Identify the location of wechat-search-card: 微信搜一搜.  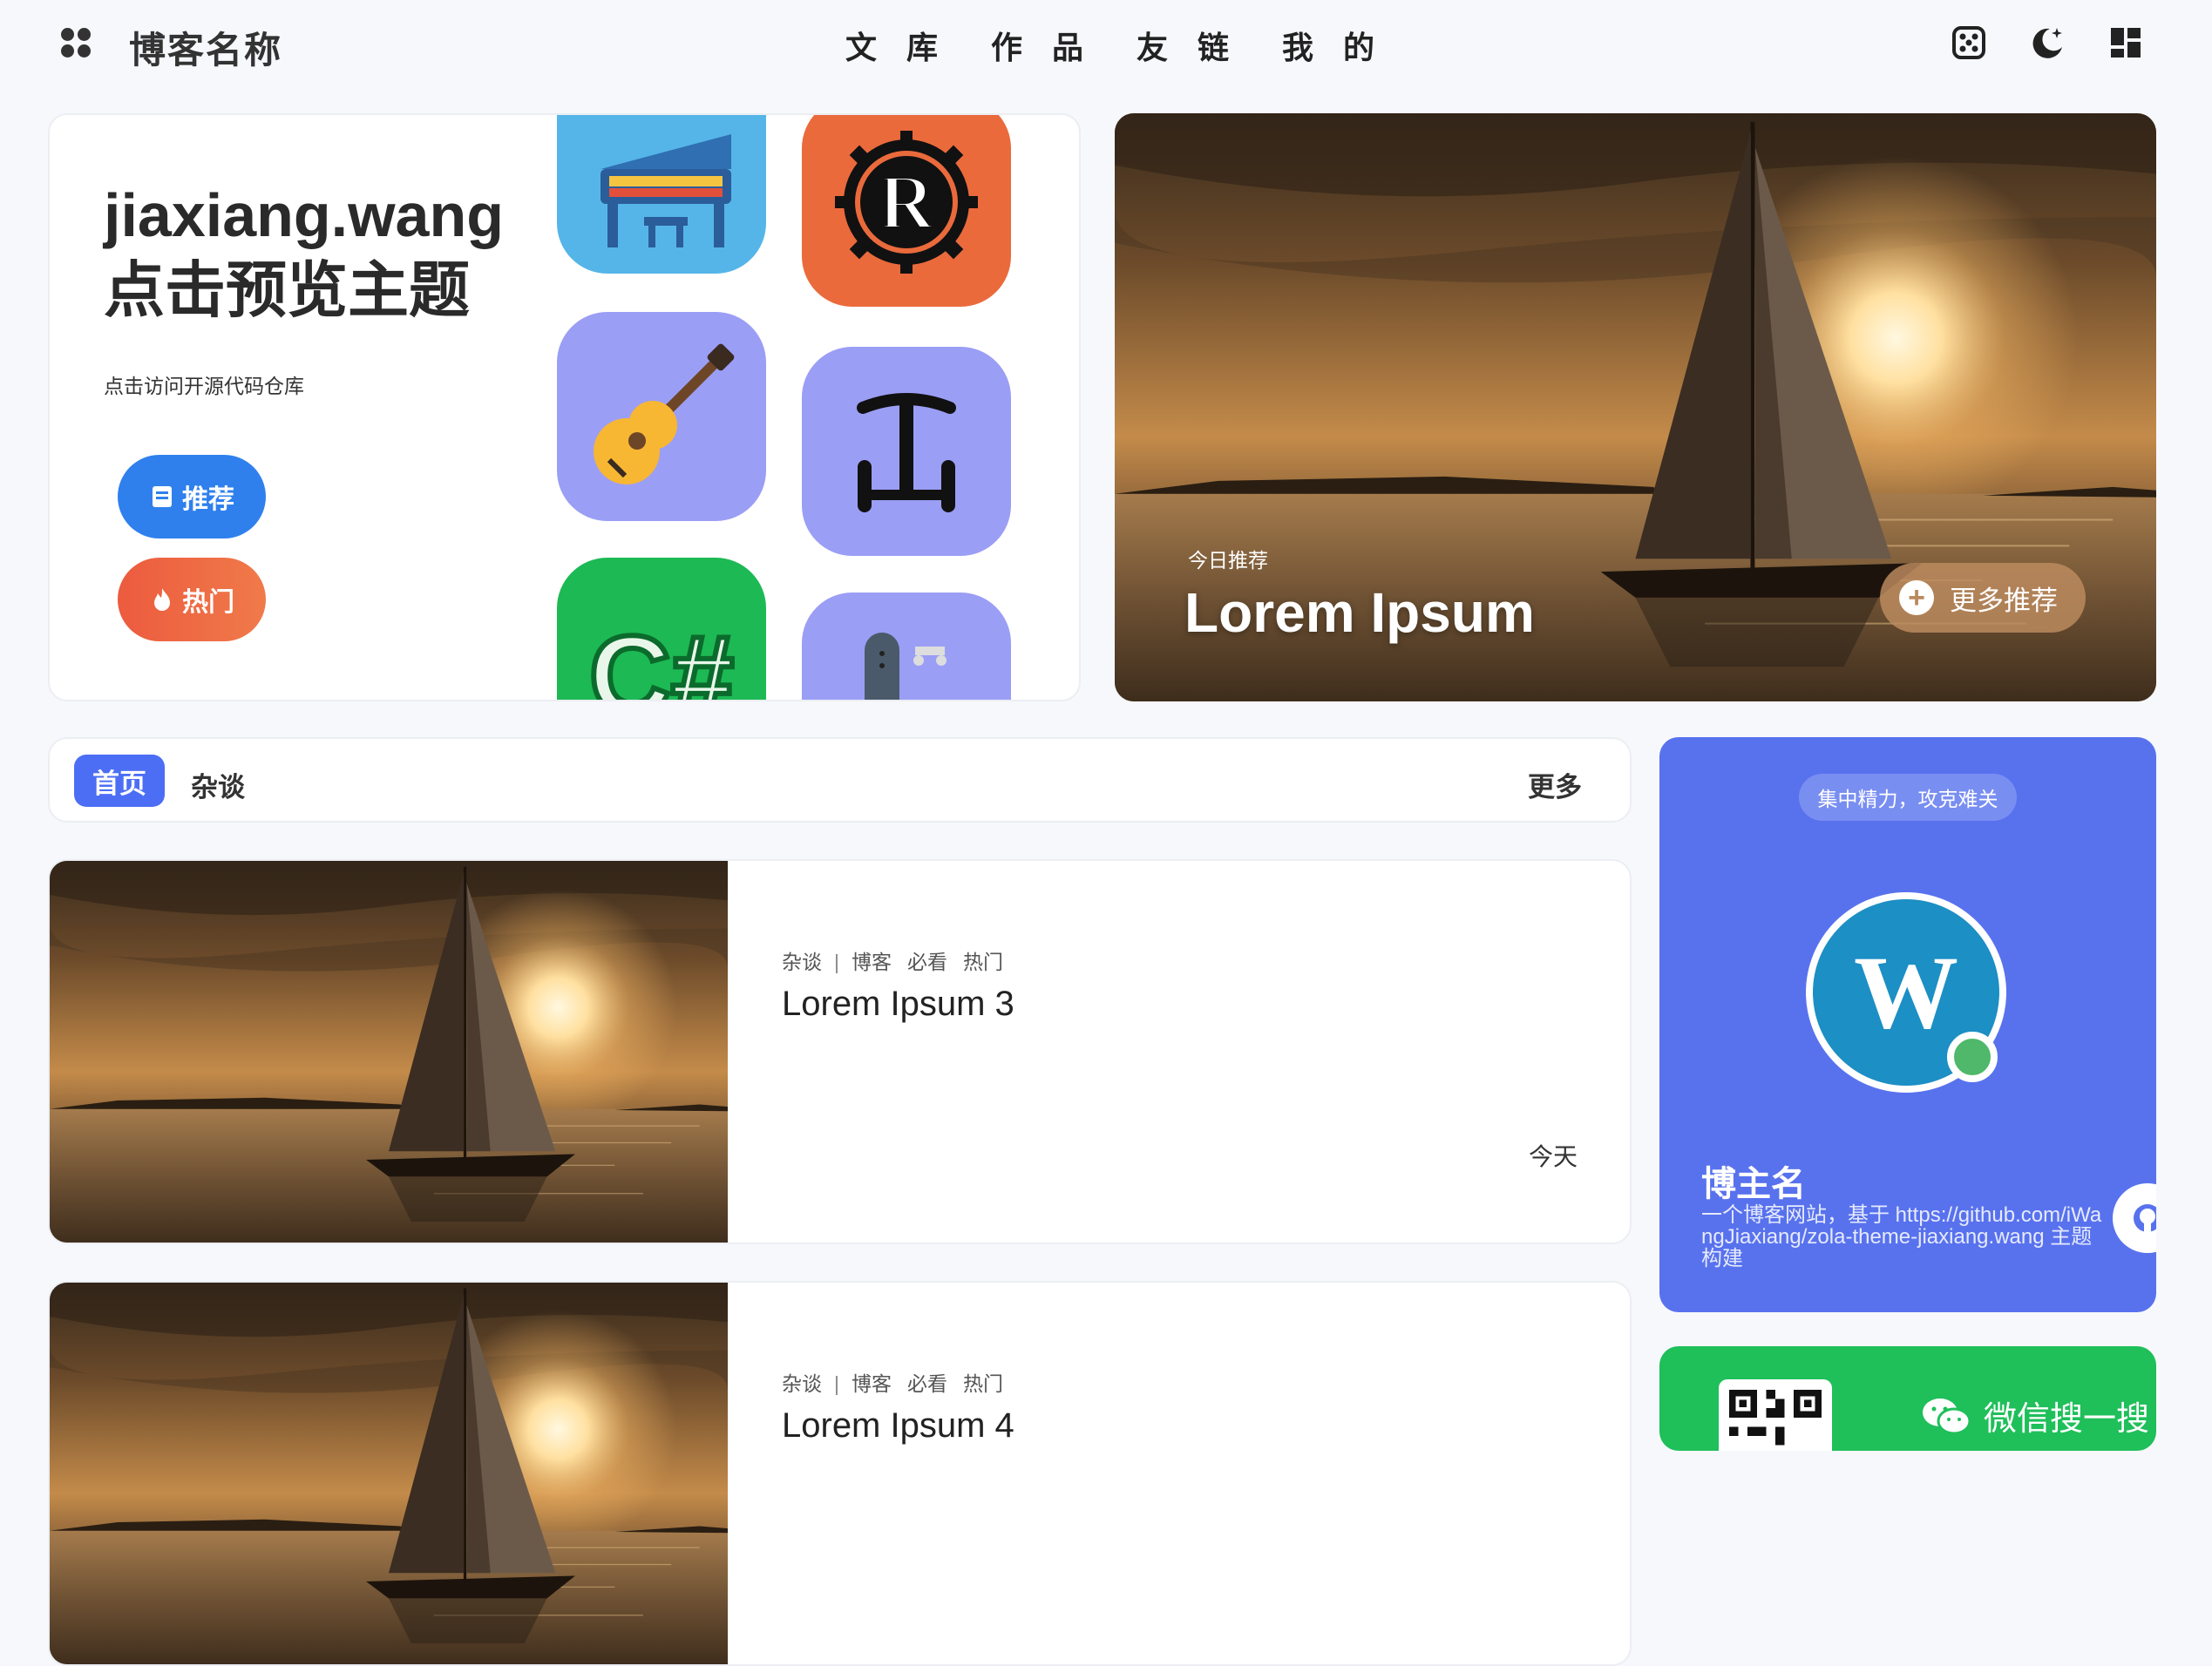
(1907, 1399).